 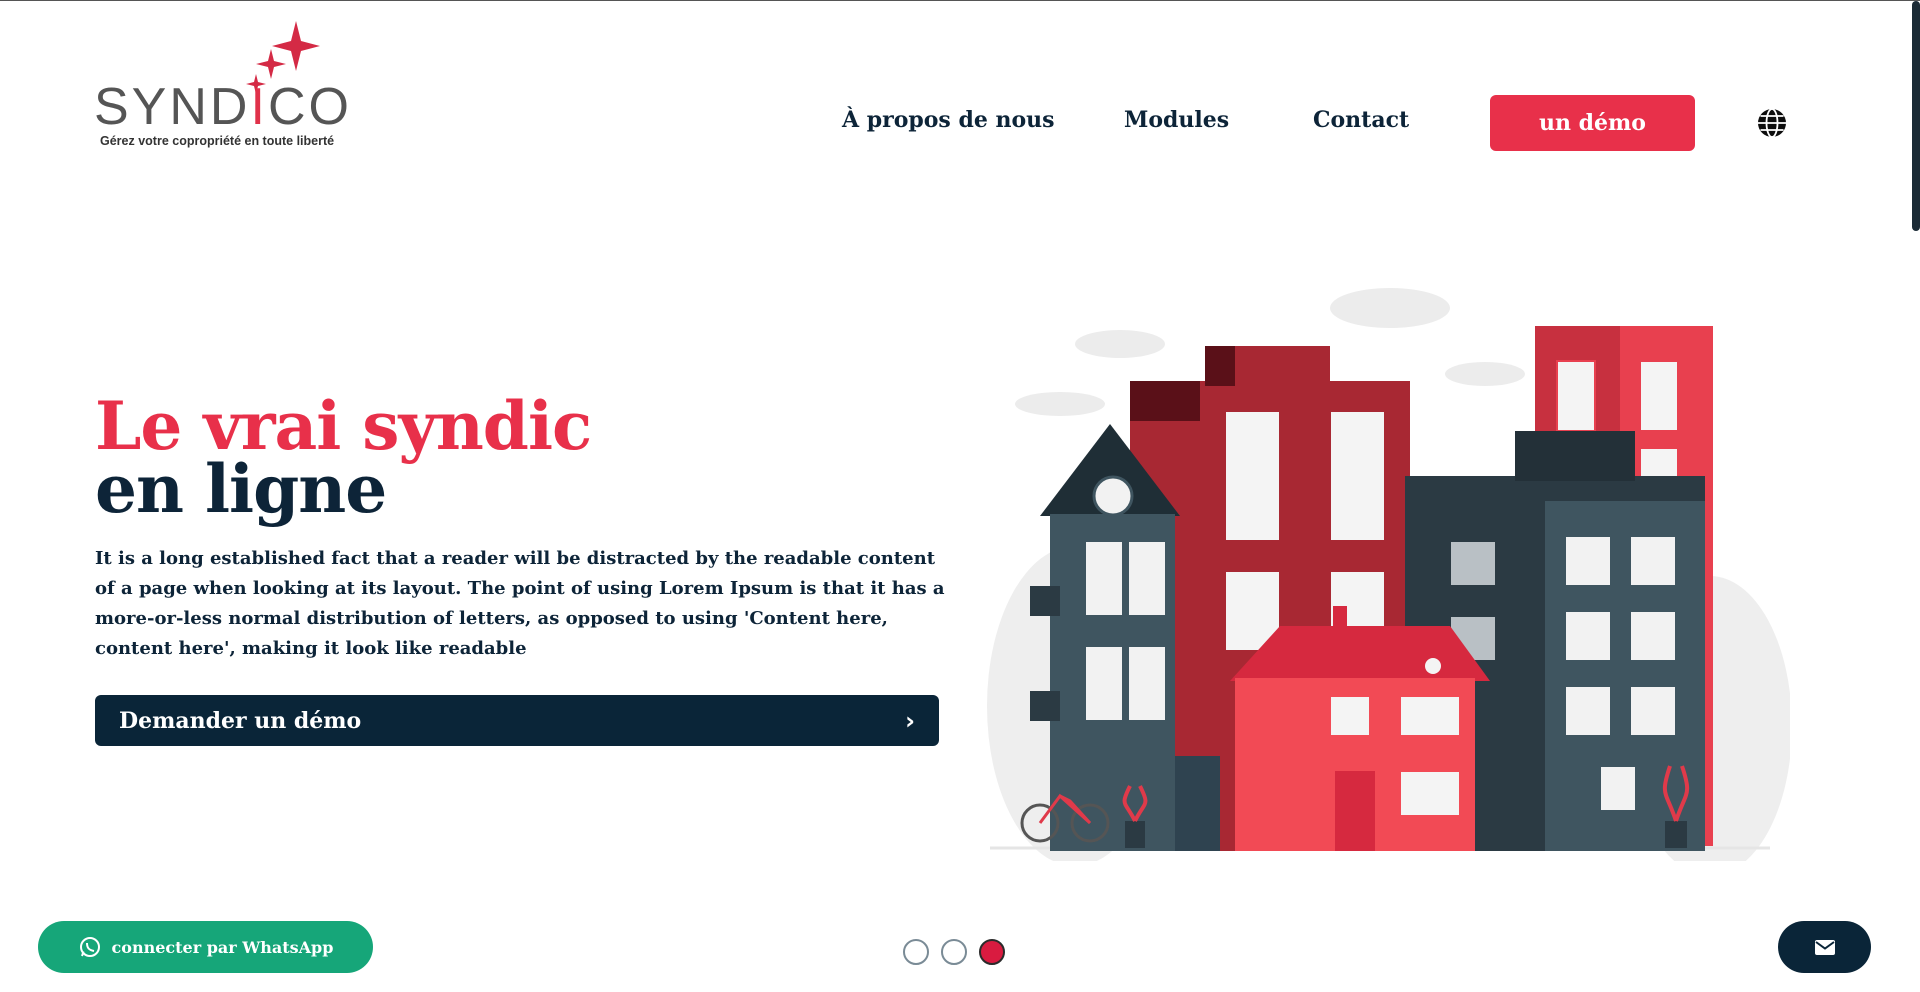 I want to click on nav-modules-link: Modules, so click(x=1176, y=120).